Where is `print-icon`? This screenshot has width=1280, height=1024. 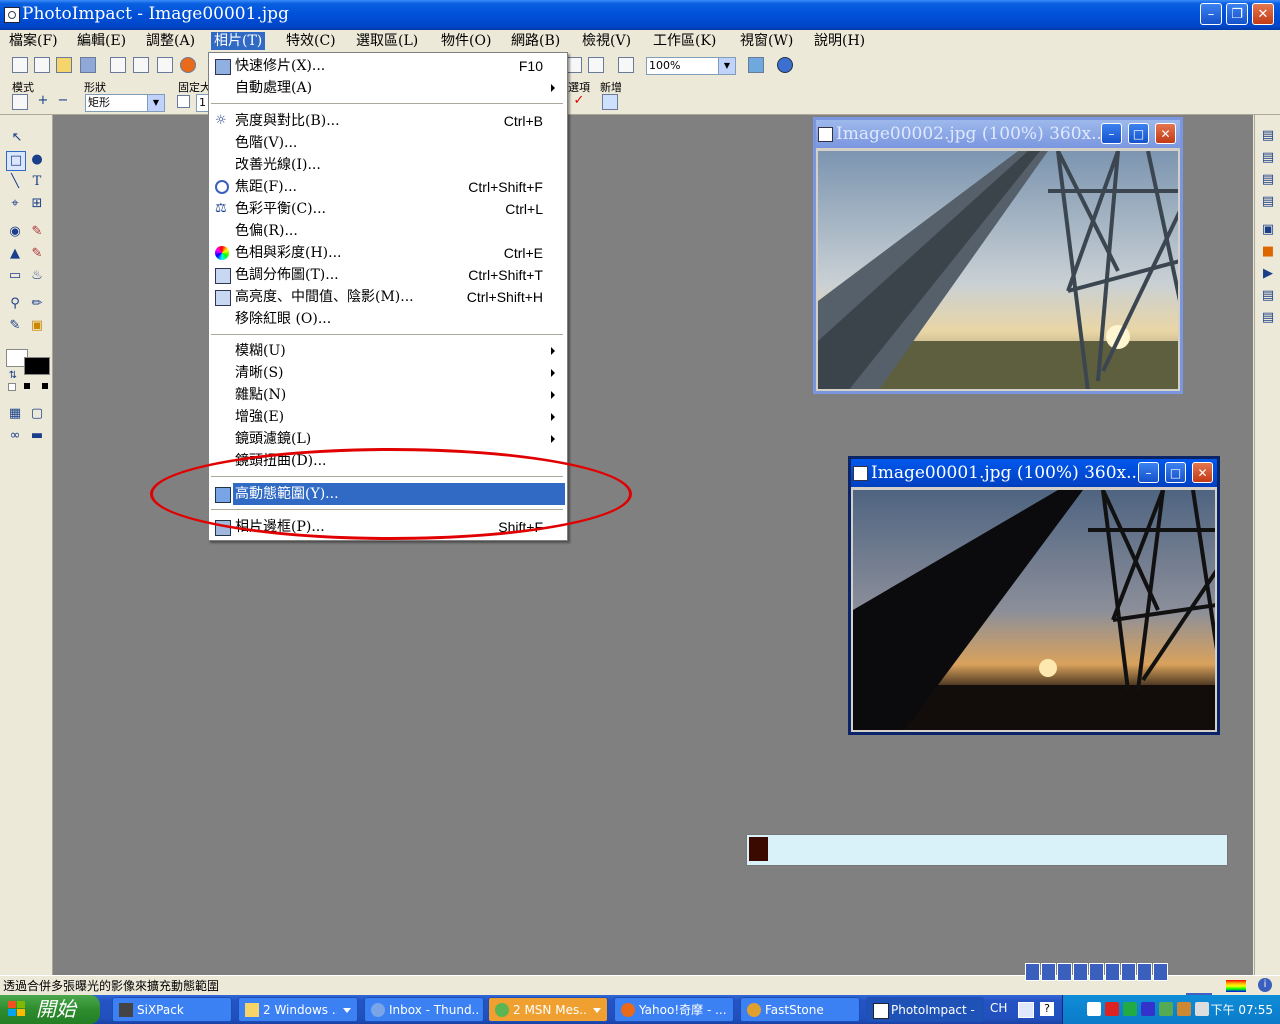 print-icon is located at coordinates (118, 65).